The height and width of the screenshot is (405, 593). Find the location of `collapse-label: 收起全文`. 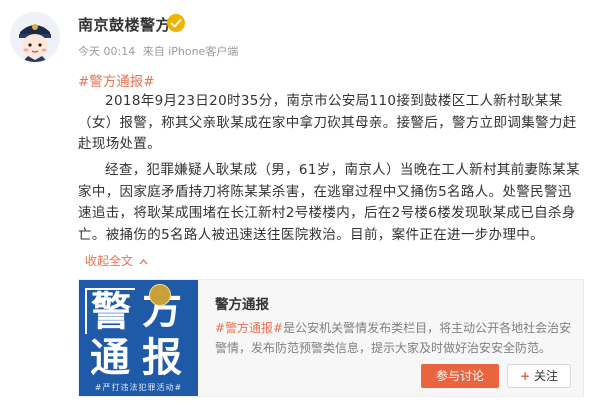

collapse-label: 收起全文 is located at coordinates (109, 261).